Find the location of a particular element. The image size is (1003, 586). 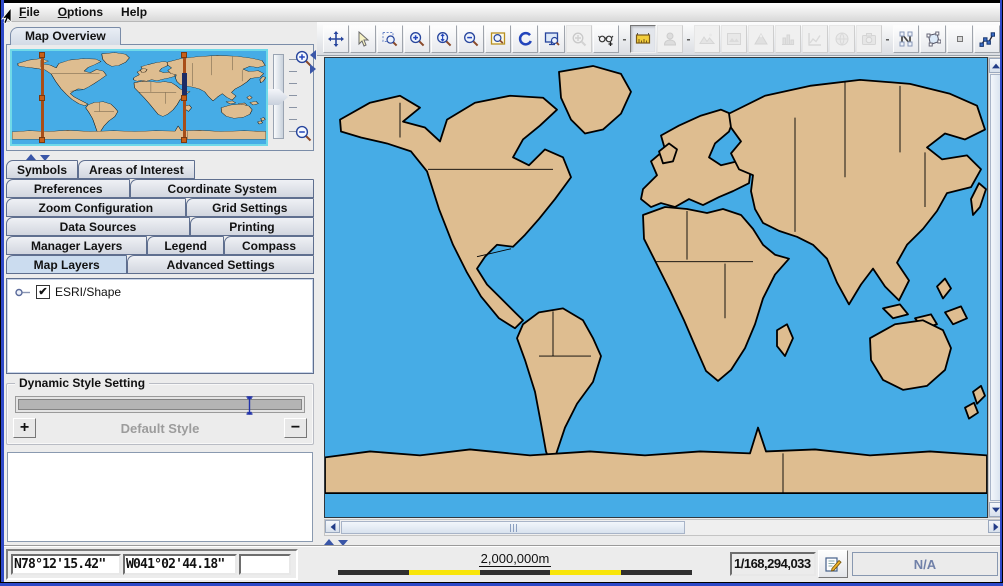

magnifier-view-tool-button is located at coordinates (606, 38).